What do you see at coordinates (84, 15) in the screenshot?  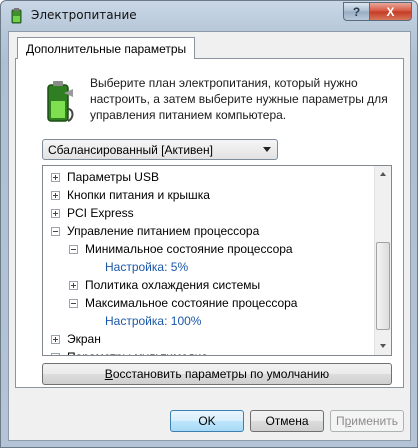 I see `window-title: Электропитание` at bounding box center [84, 15].